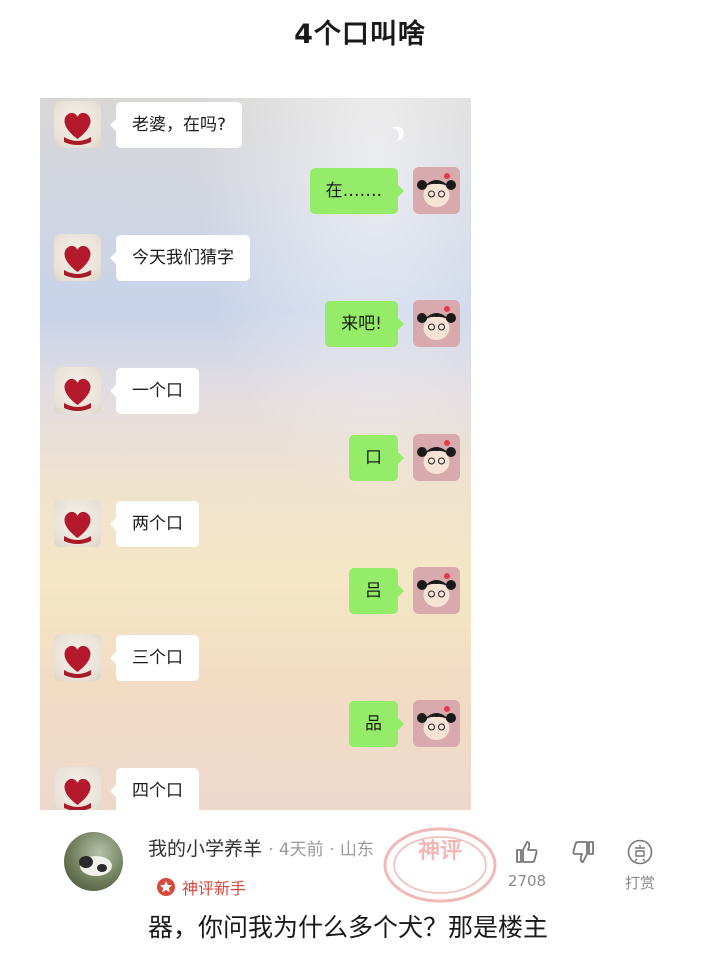 Image resolution: width=720 pixels, height=960 pixels. What do you see at coordinates (205, 849) in the screenshot?
I see `commenter-name: 我的小学养羊` at bounding box center [205, 849].